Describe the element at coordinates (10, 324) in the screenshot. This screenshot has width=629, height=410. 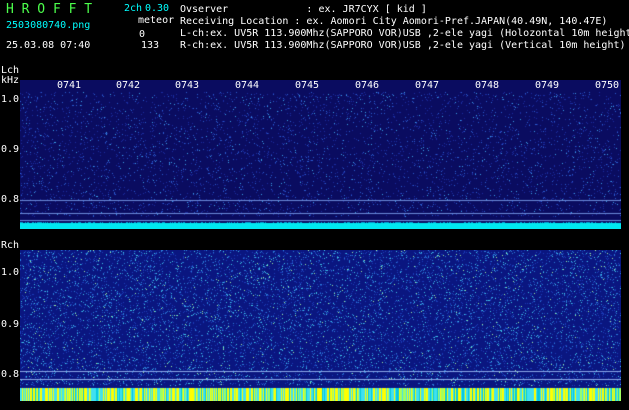
I see `rch-ytick-0-9: 0.9` at that location.